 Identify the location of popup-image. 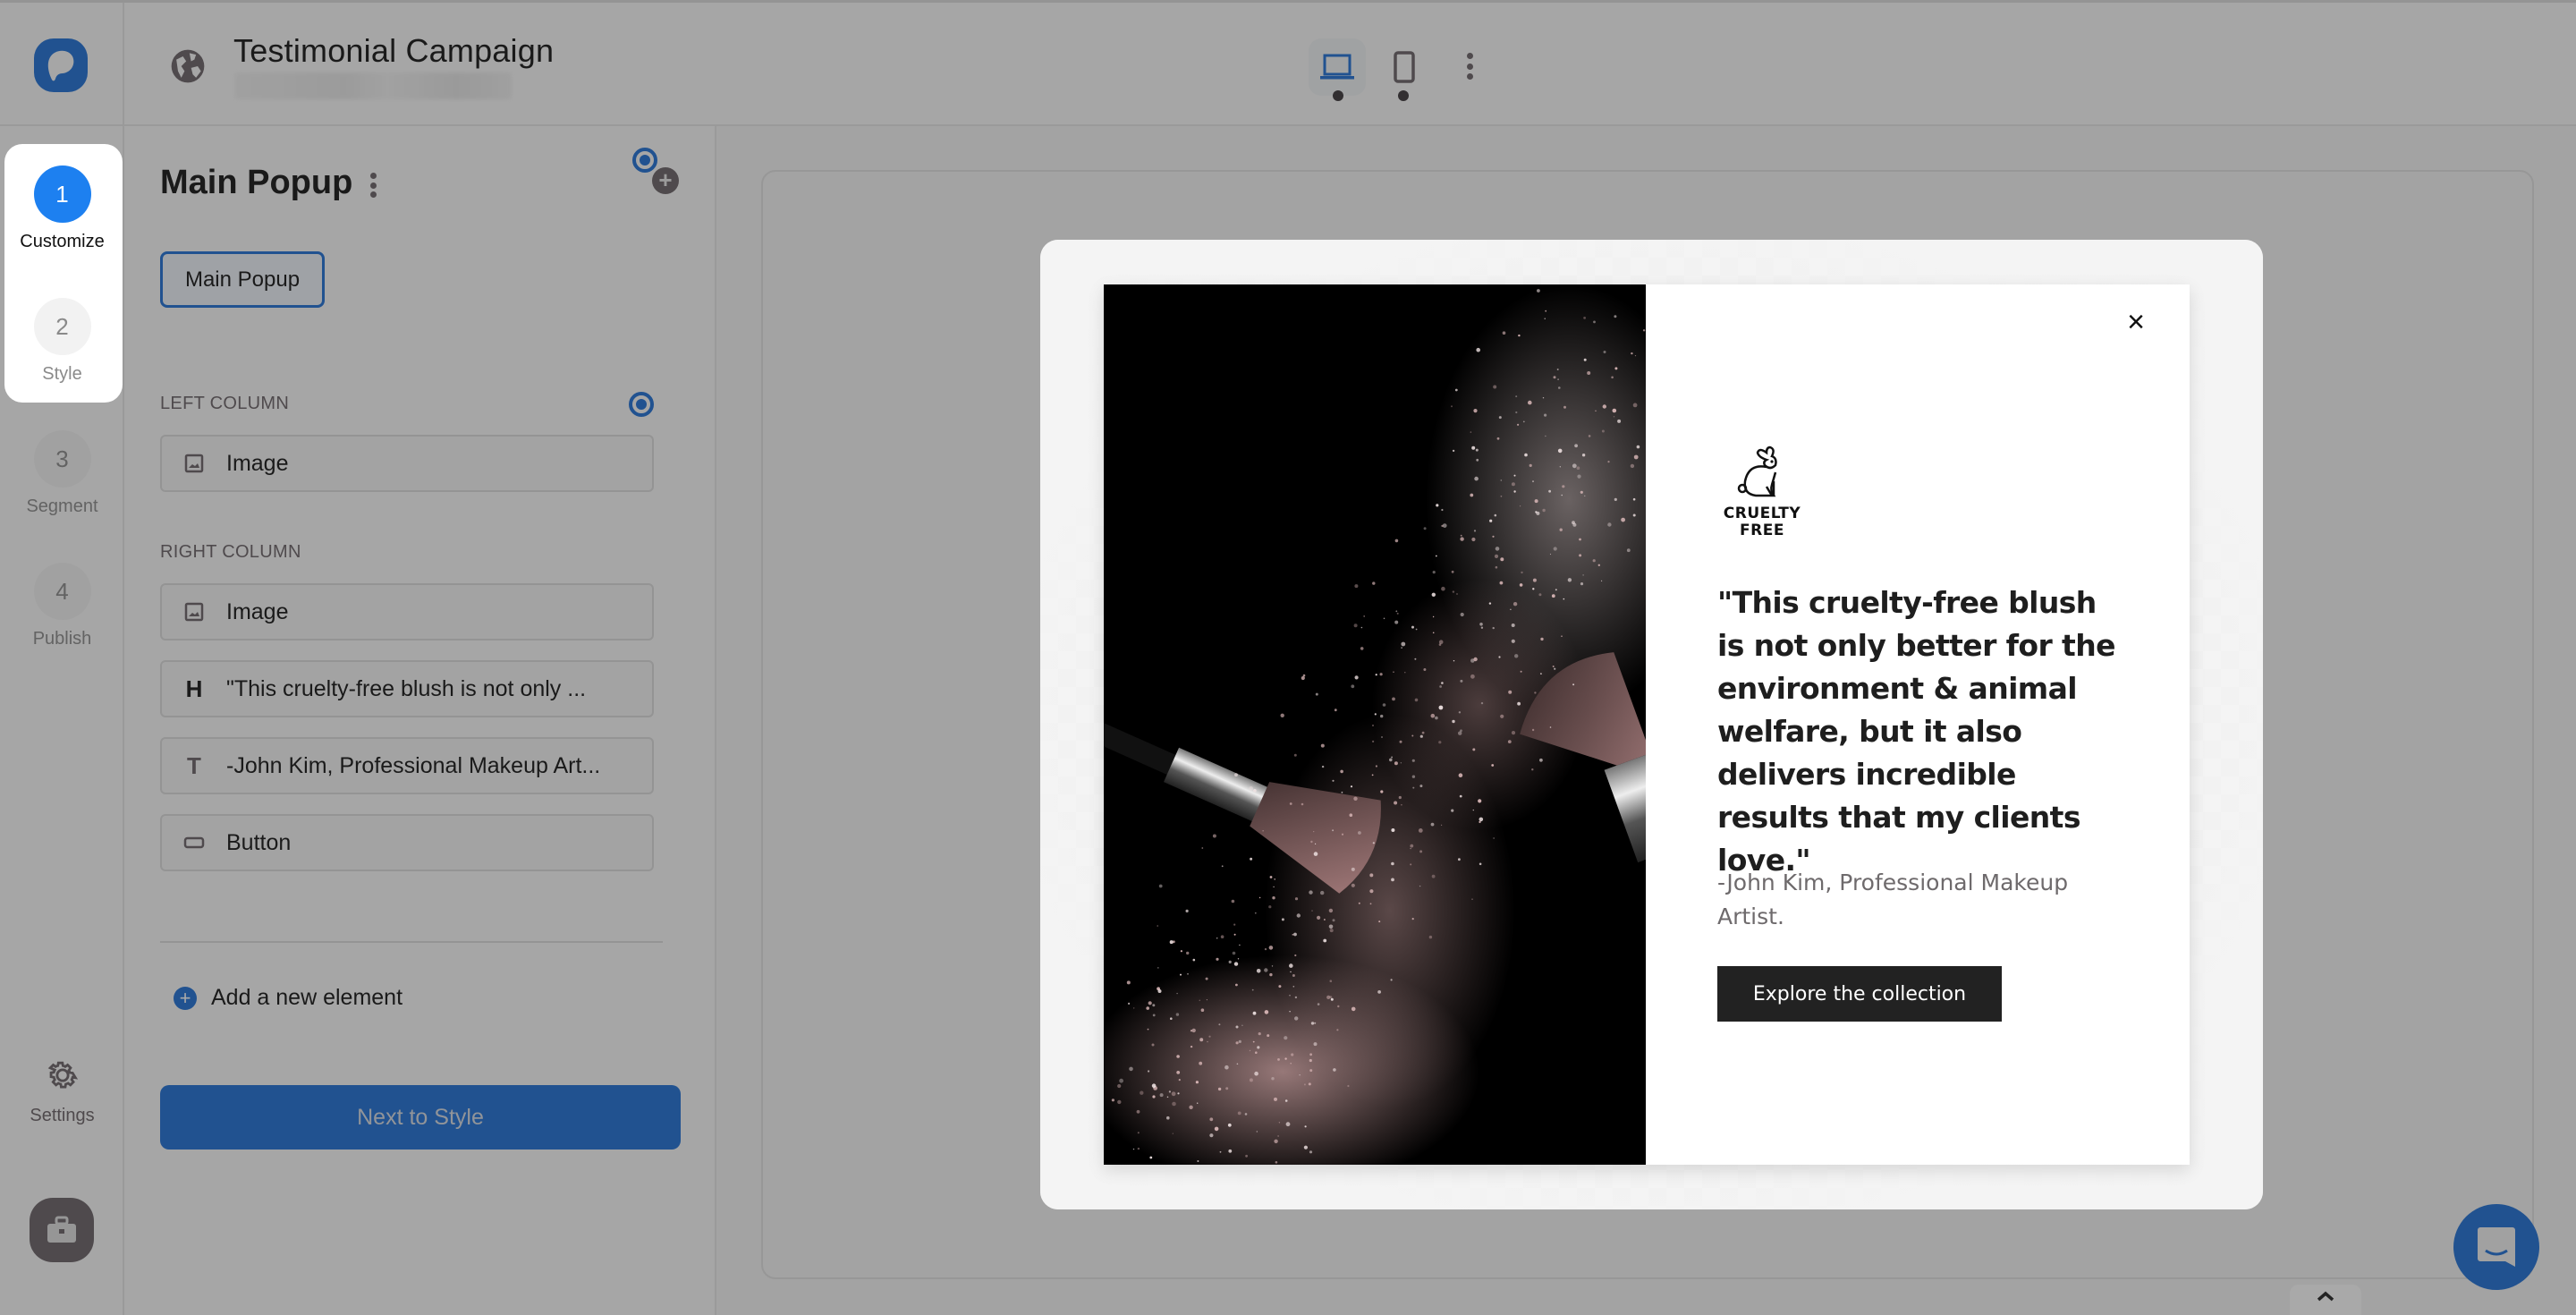
(1375, 724).